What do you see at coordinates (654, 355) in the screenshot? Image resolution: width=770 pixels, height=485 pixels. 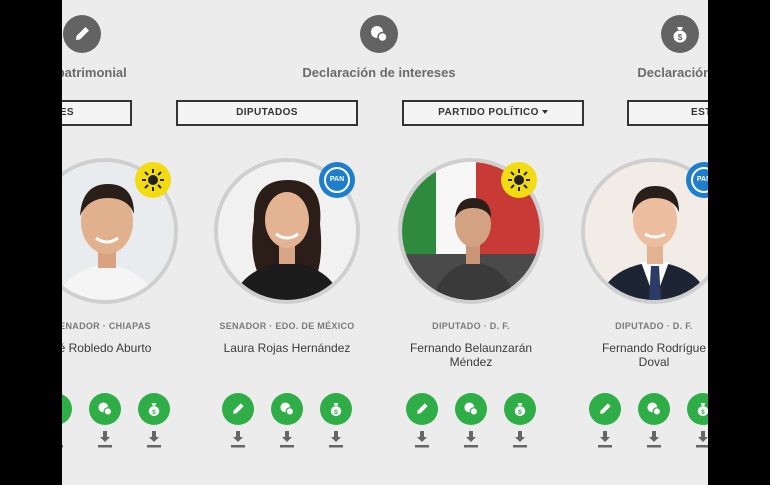 I see `legislator-name: Fernando Rodrígue Doval` at bounding box center [654, 355].